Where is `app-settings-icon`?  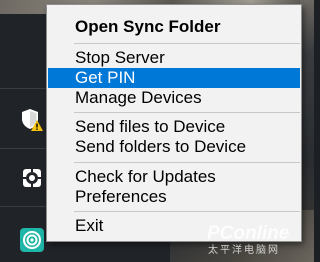 app-settings-icon is located at coordinates (32, 178).